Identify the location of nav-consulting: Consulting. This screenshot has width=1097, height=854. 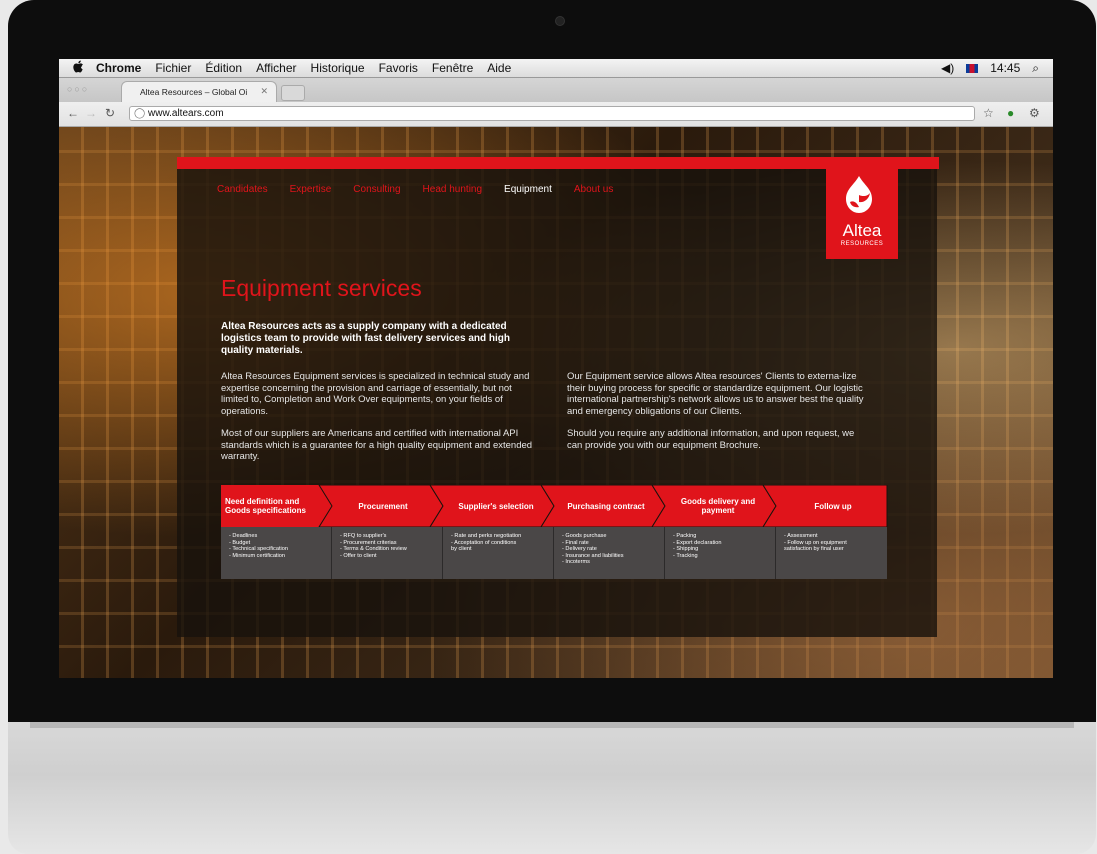
(376, 189).